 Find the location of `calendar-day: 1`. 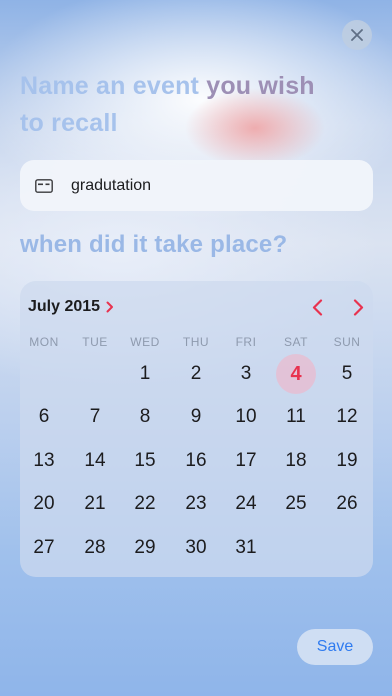

calendar-day: 1 is located at coordinates (145, 374).